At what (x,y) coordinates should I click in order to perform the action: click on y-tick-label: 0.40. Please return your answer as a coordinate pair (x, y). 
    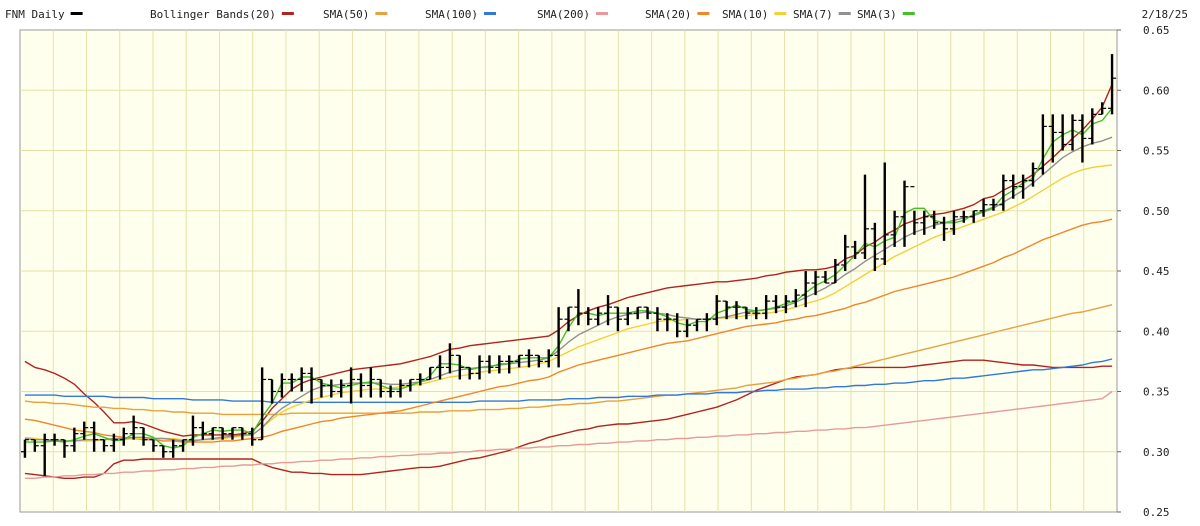
    Looking at the image, I should click on (1156, 331).